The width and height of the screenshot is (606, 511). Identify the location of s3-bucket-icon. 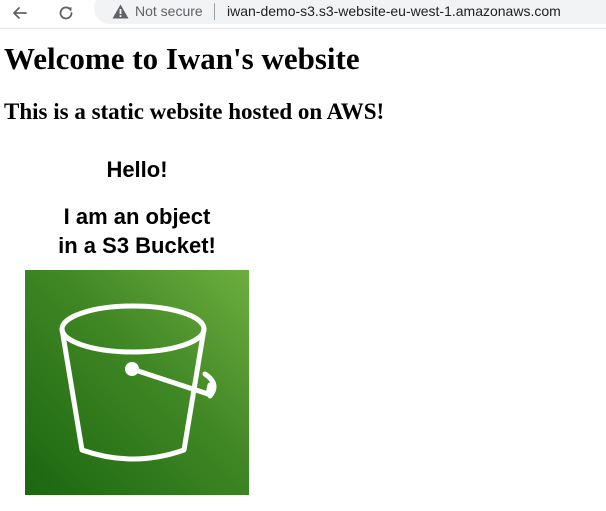
(138, 382).